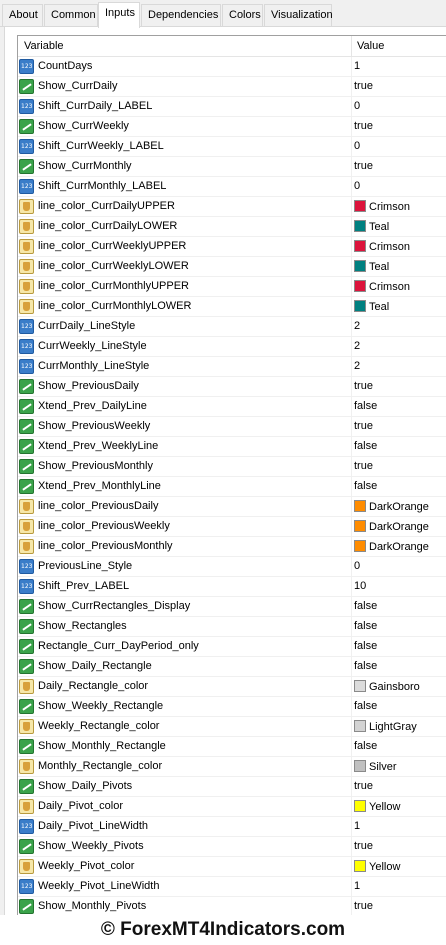 The image size is (446, 945). I want to click on table-row: line_color_CurrWeeklyUPPER Crimson, so click(232, 247).